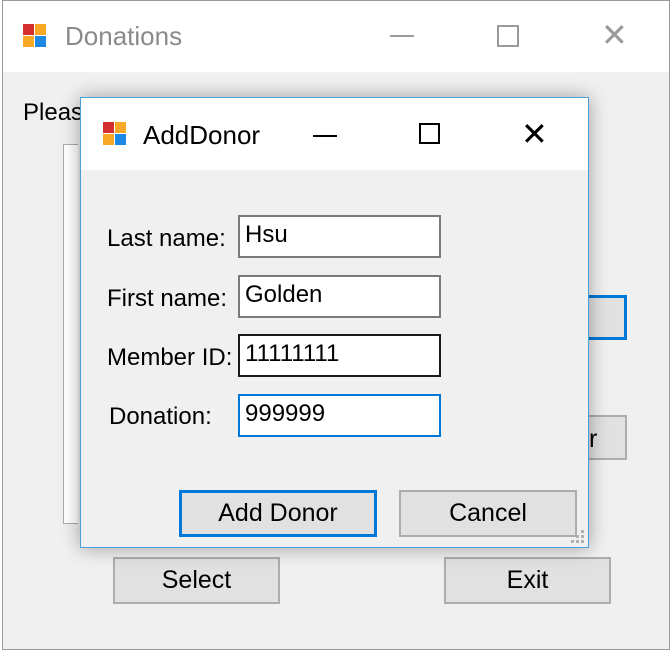  I want to click on member-id-field: 11111111, so click(339, 355).